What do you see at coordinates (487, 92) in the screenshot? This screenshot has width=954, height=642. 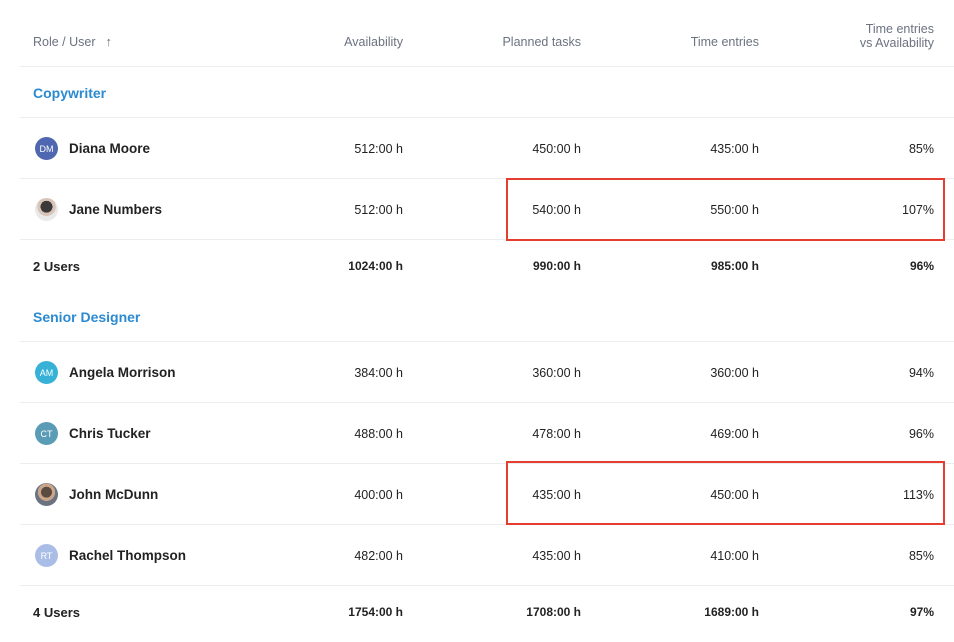 I see `group-header-copywriter: Copywriter` at bounding box center [487, 92].